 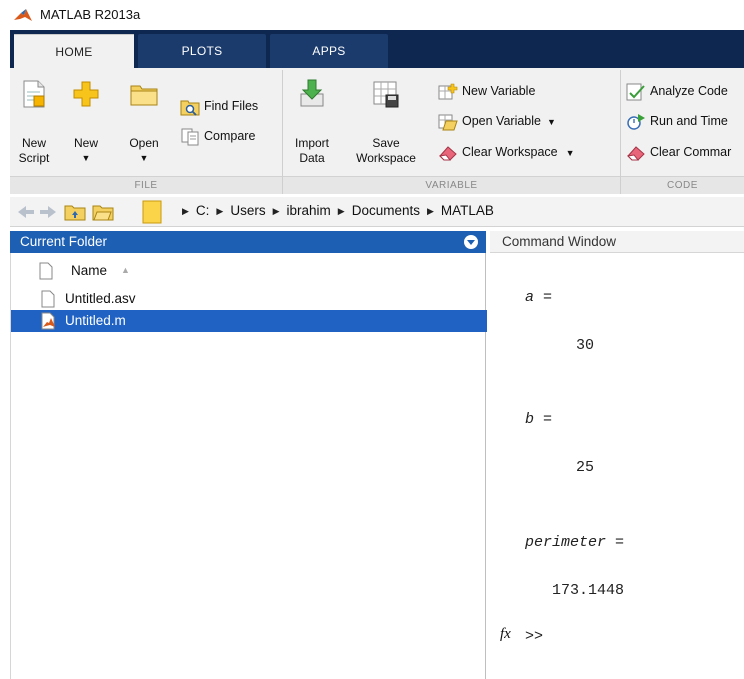 I want to click on import-data-label-1: Import, so click(x=311, y=143).